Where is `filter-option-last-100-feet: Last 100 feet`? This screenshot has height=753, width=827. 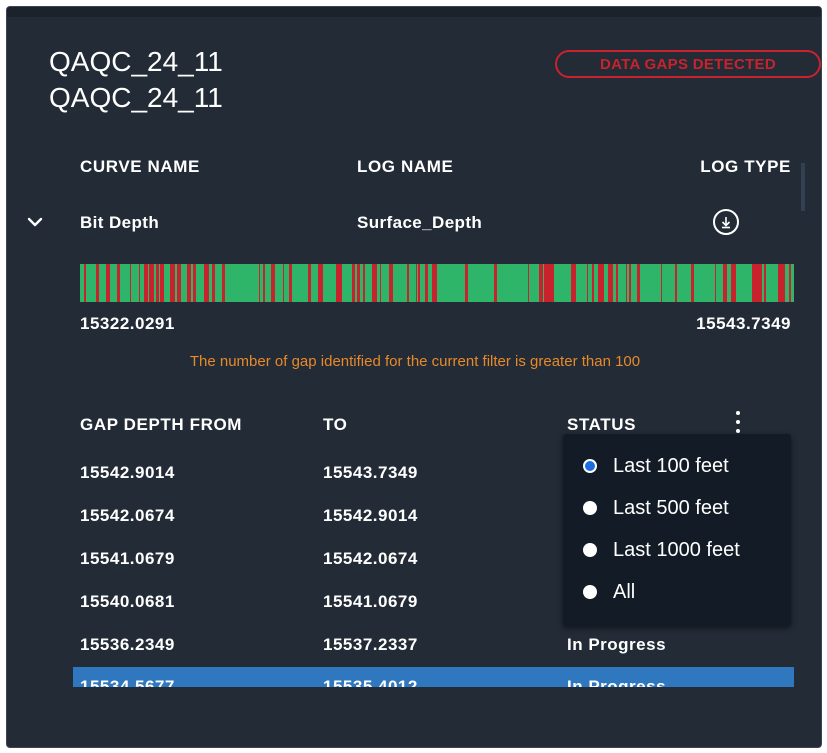 filter-option-last-100-feet: Last 100 feet is located at coordinates (677, 466).